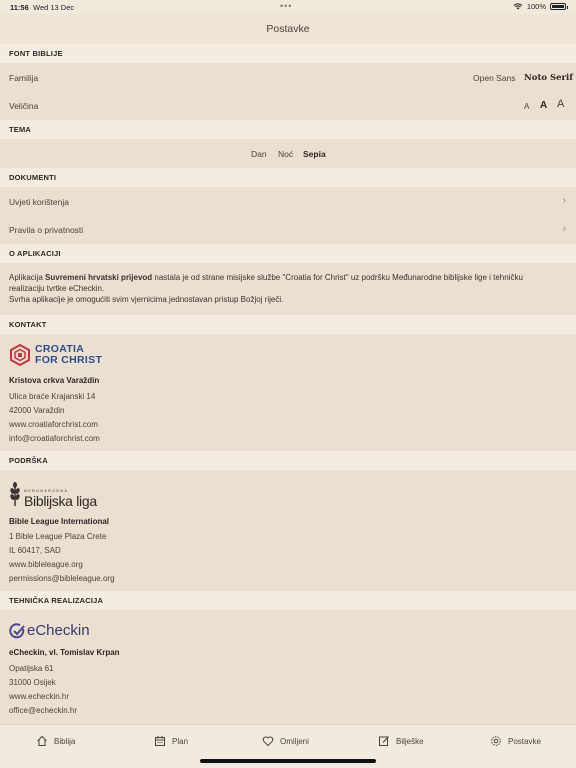  What do you see at coordinates (15, 494) in the screenshot?
I see `wheat-logo-icon` at bounding box center [15, 494].